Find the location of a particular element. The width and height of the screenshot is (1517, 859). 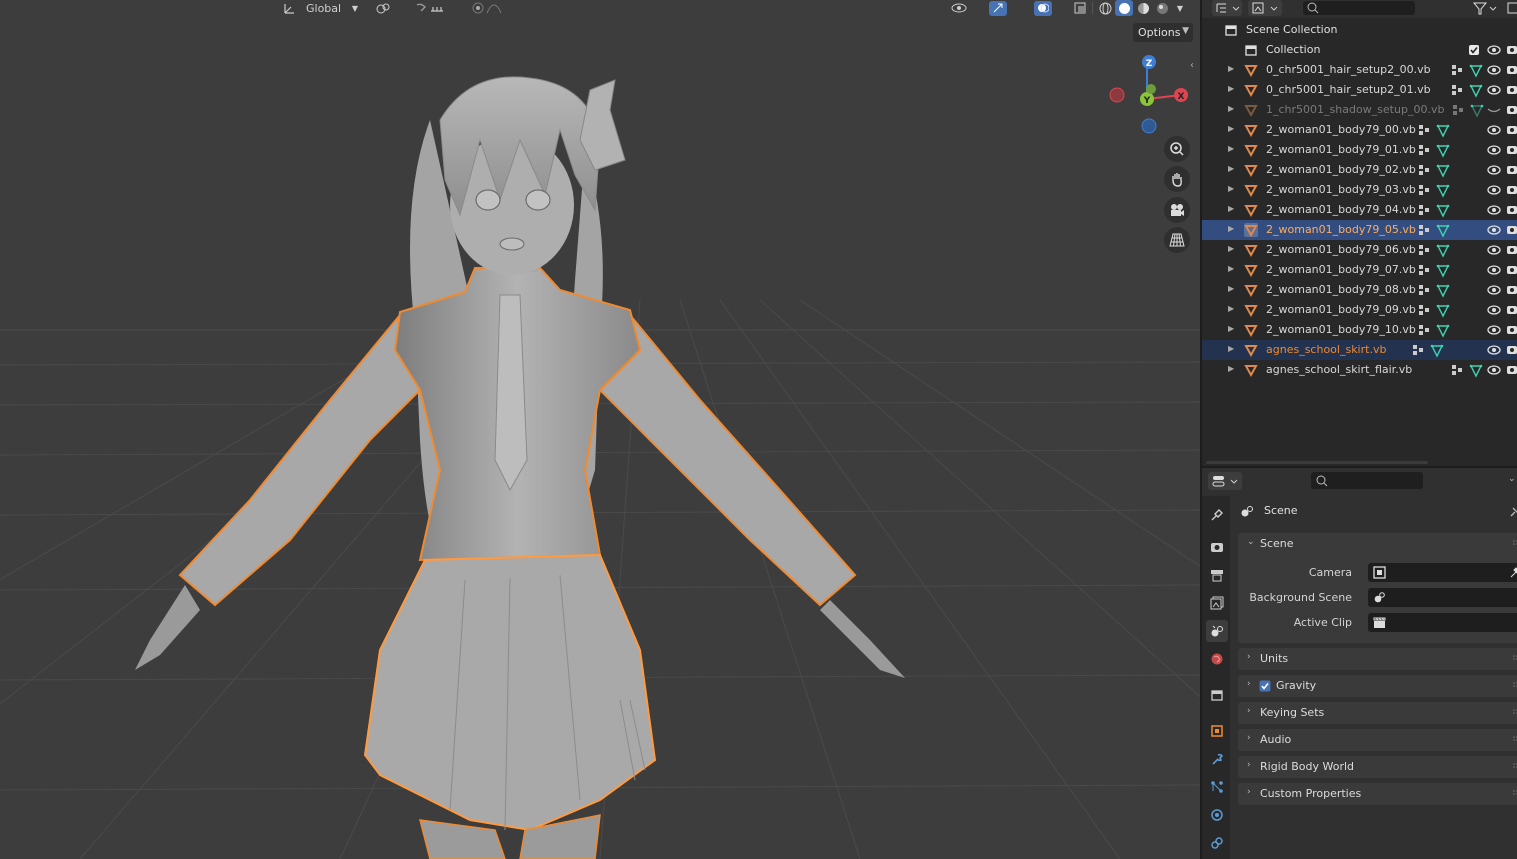

outliner-item: ▶ 0_chr5001_hair_setup2_01.vb is located at coordinates (1359, 90).